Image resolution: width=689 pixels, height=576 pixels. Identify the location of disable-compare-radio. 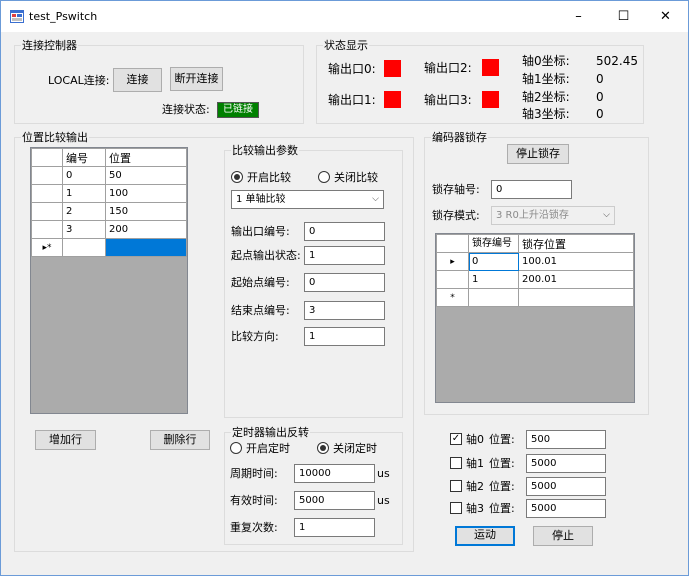
(324, 177).